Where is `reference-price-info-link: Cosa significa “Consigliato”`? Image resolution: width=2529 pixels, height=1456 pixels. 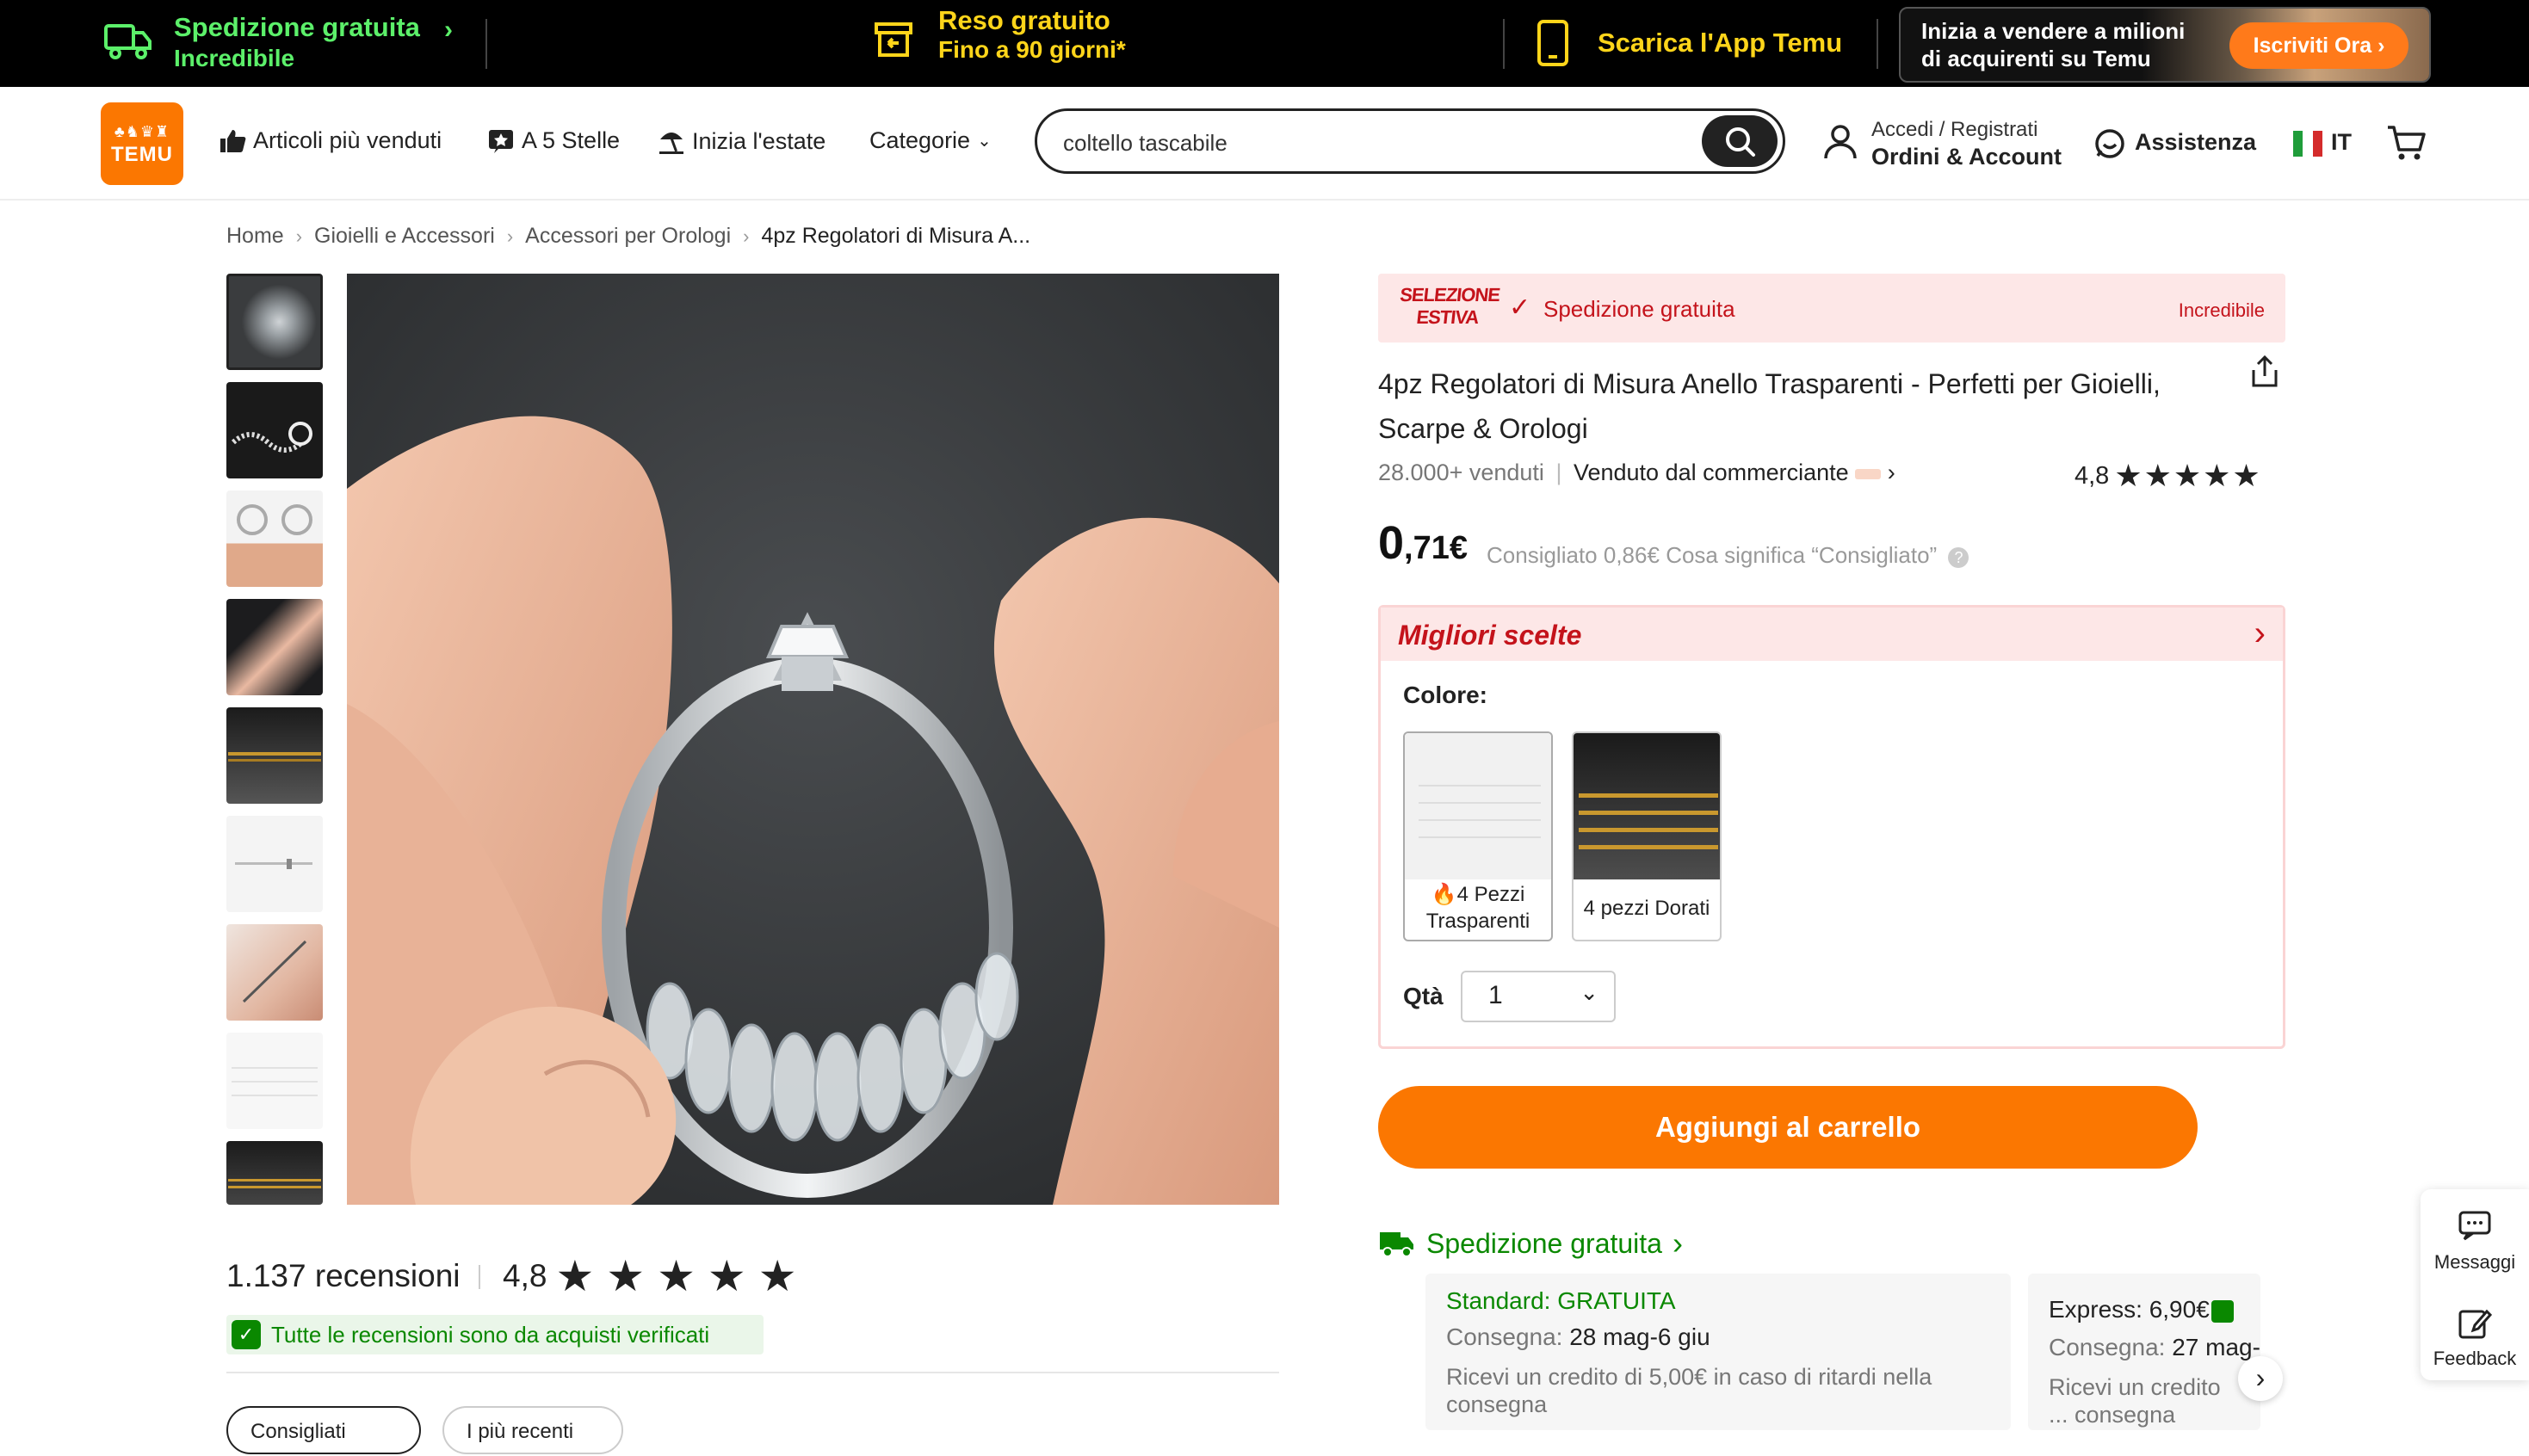 reference-price-info-link: Cosa significa “Consigliato” is located at coordinates (1801, 555).